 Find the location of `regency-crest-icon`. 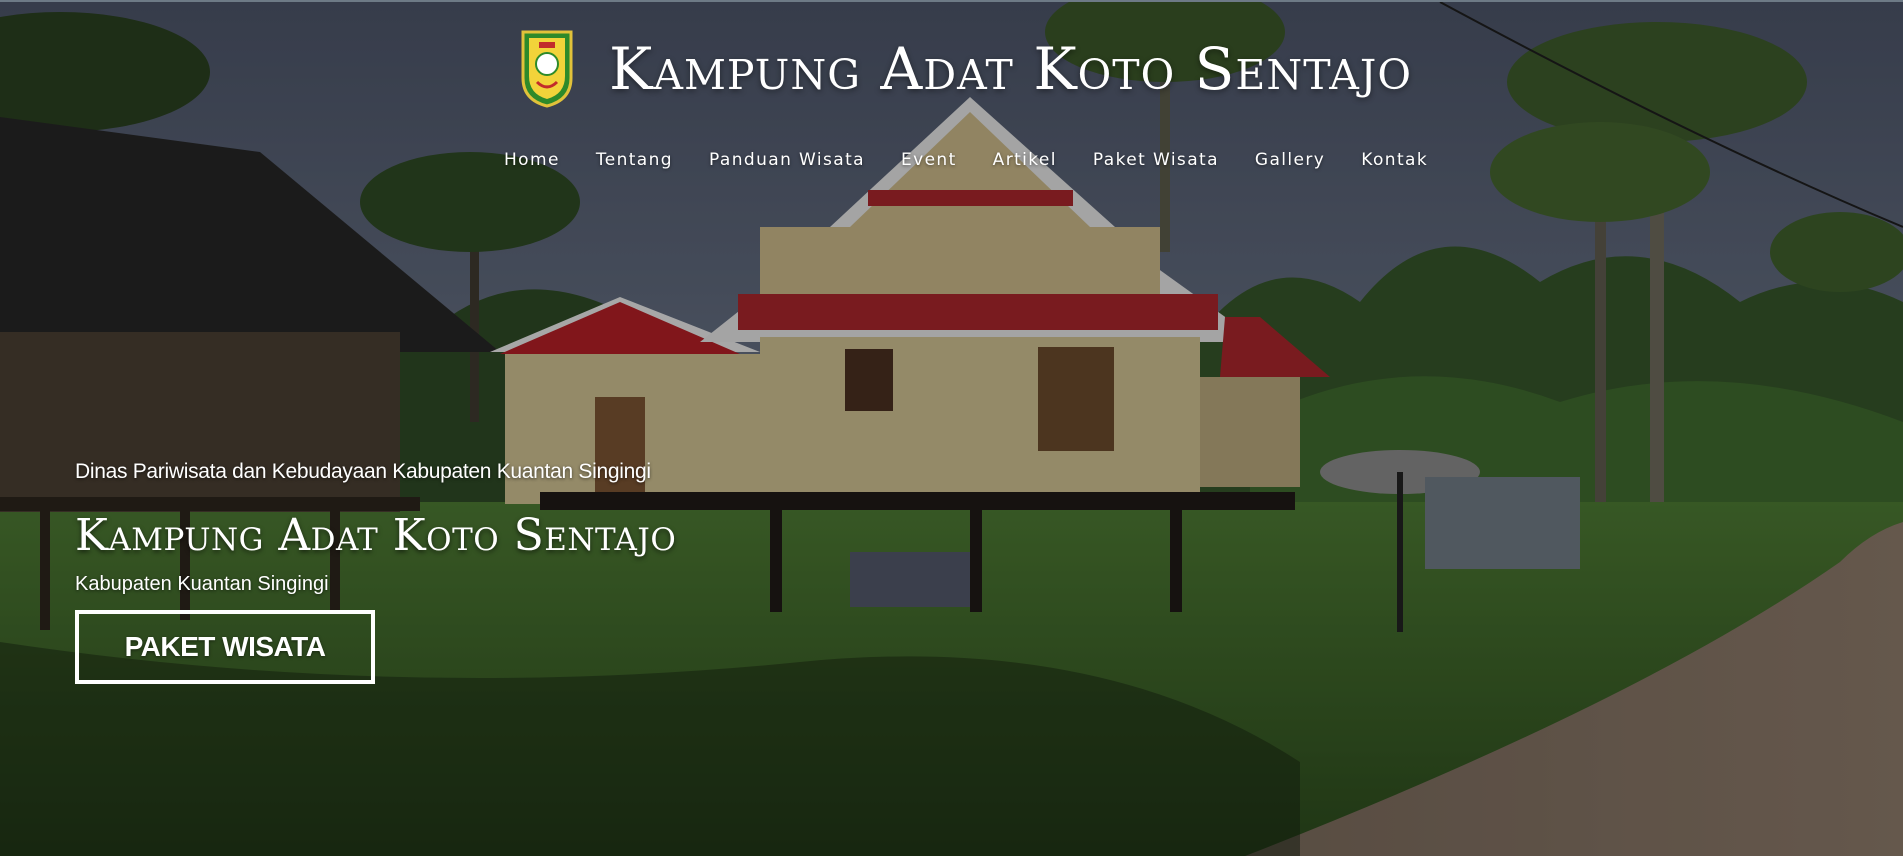

regency-crest-icon is located at coordinates (547, 69).